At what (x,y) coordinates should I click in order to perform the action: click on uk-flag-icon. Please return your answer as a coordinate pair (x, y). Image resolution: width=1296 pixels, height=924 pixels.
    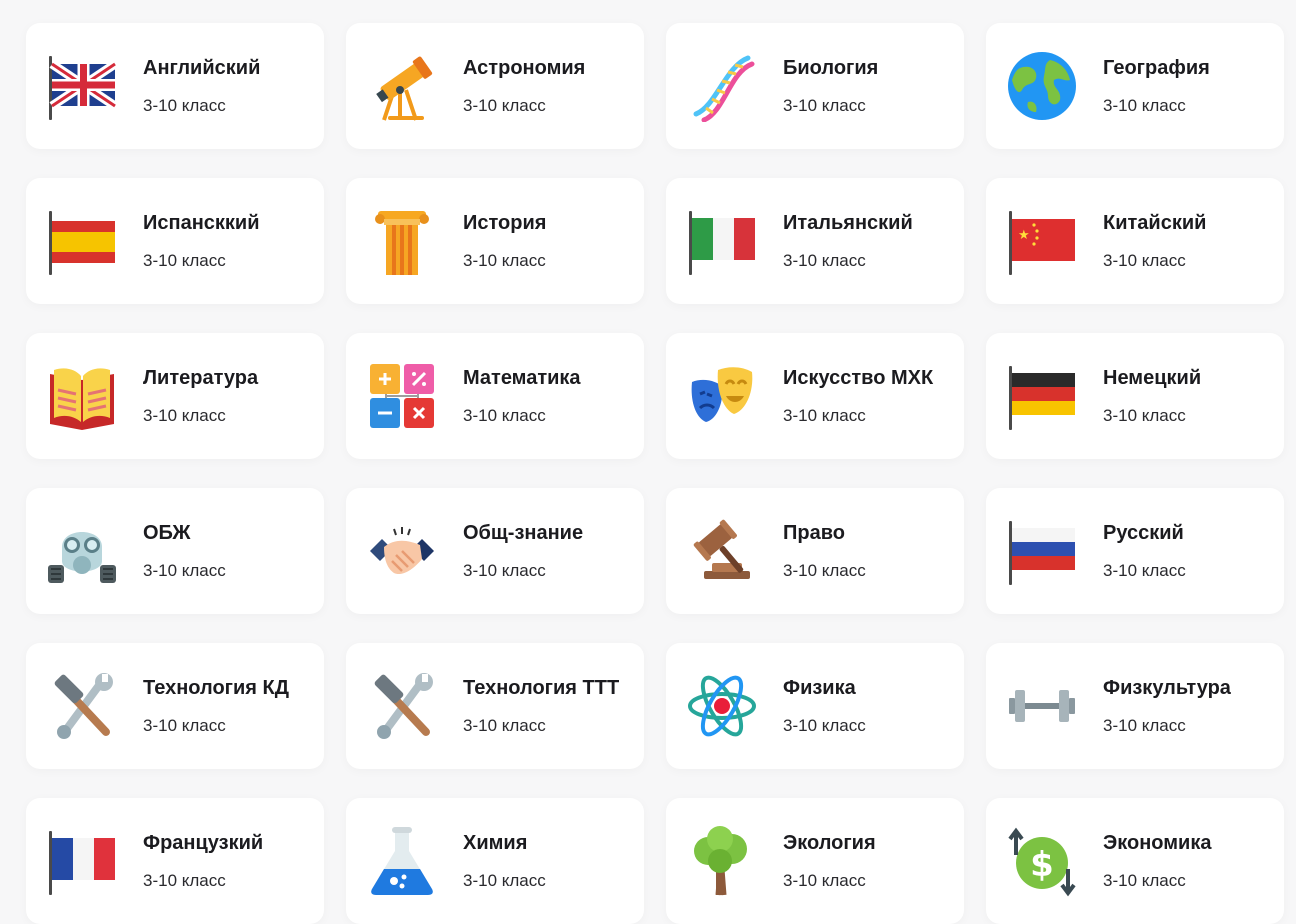
    Looking at the image, I should click on (82, 86).